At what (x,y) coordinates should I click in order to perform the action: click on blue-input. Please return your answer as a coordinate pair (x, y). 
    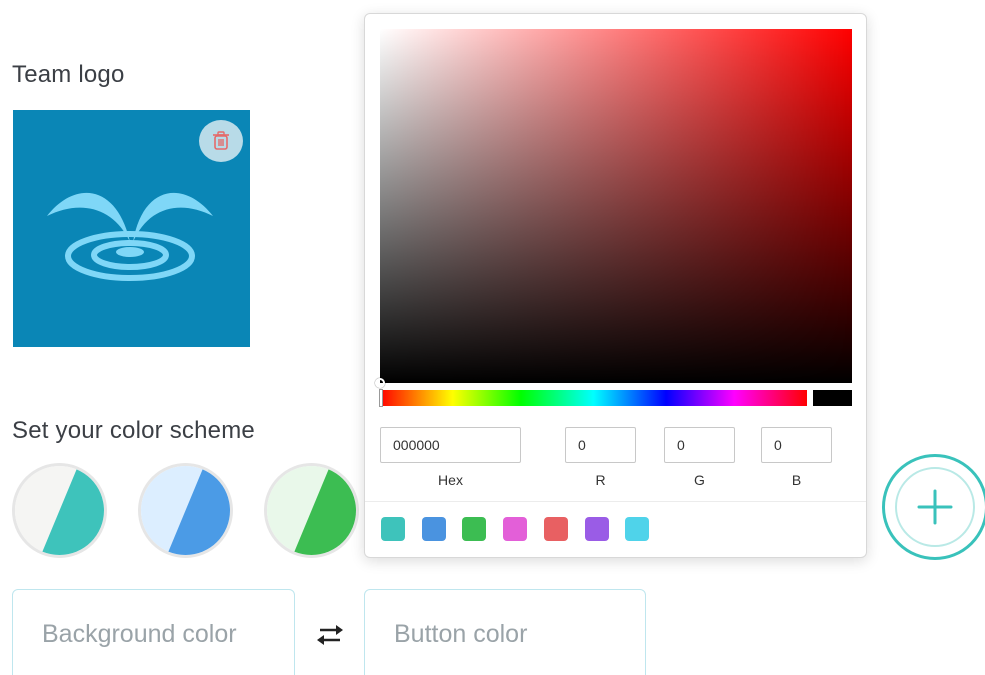
    Looking at the image, I should click on (796, 445).